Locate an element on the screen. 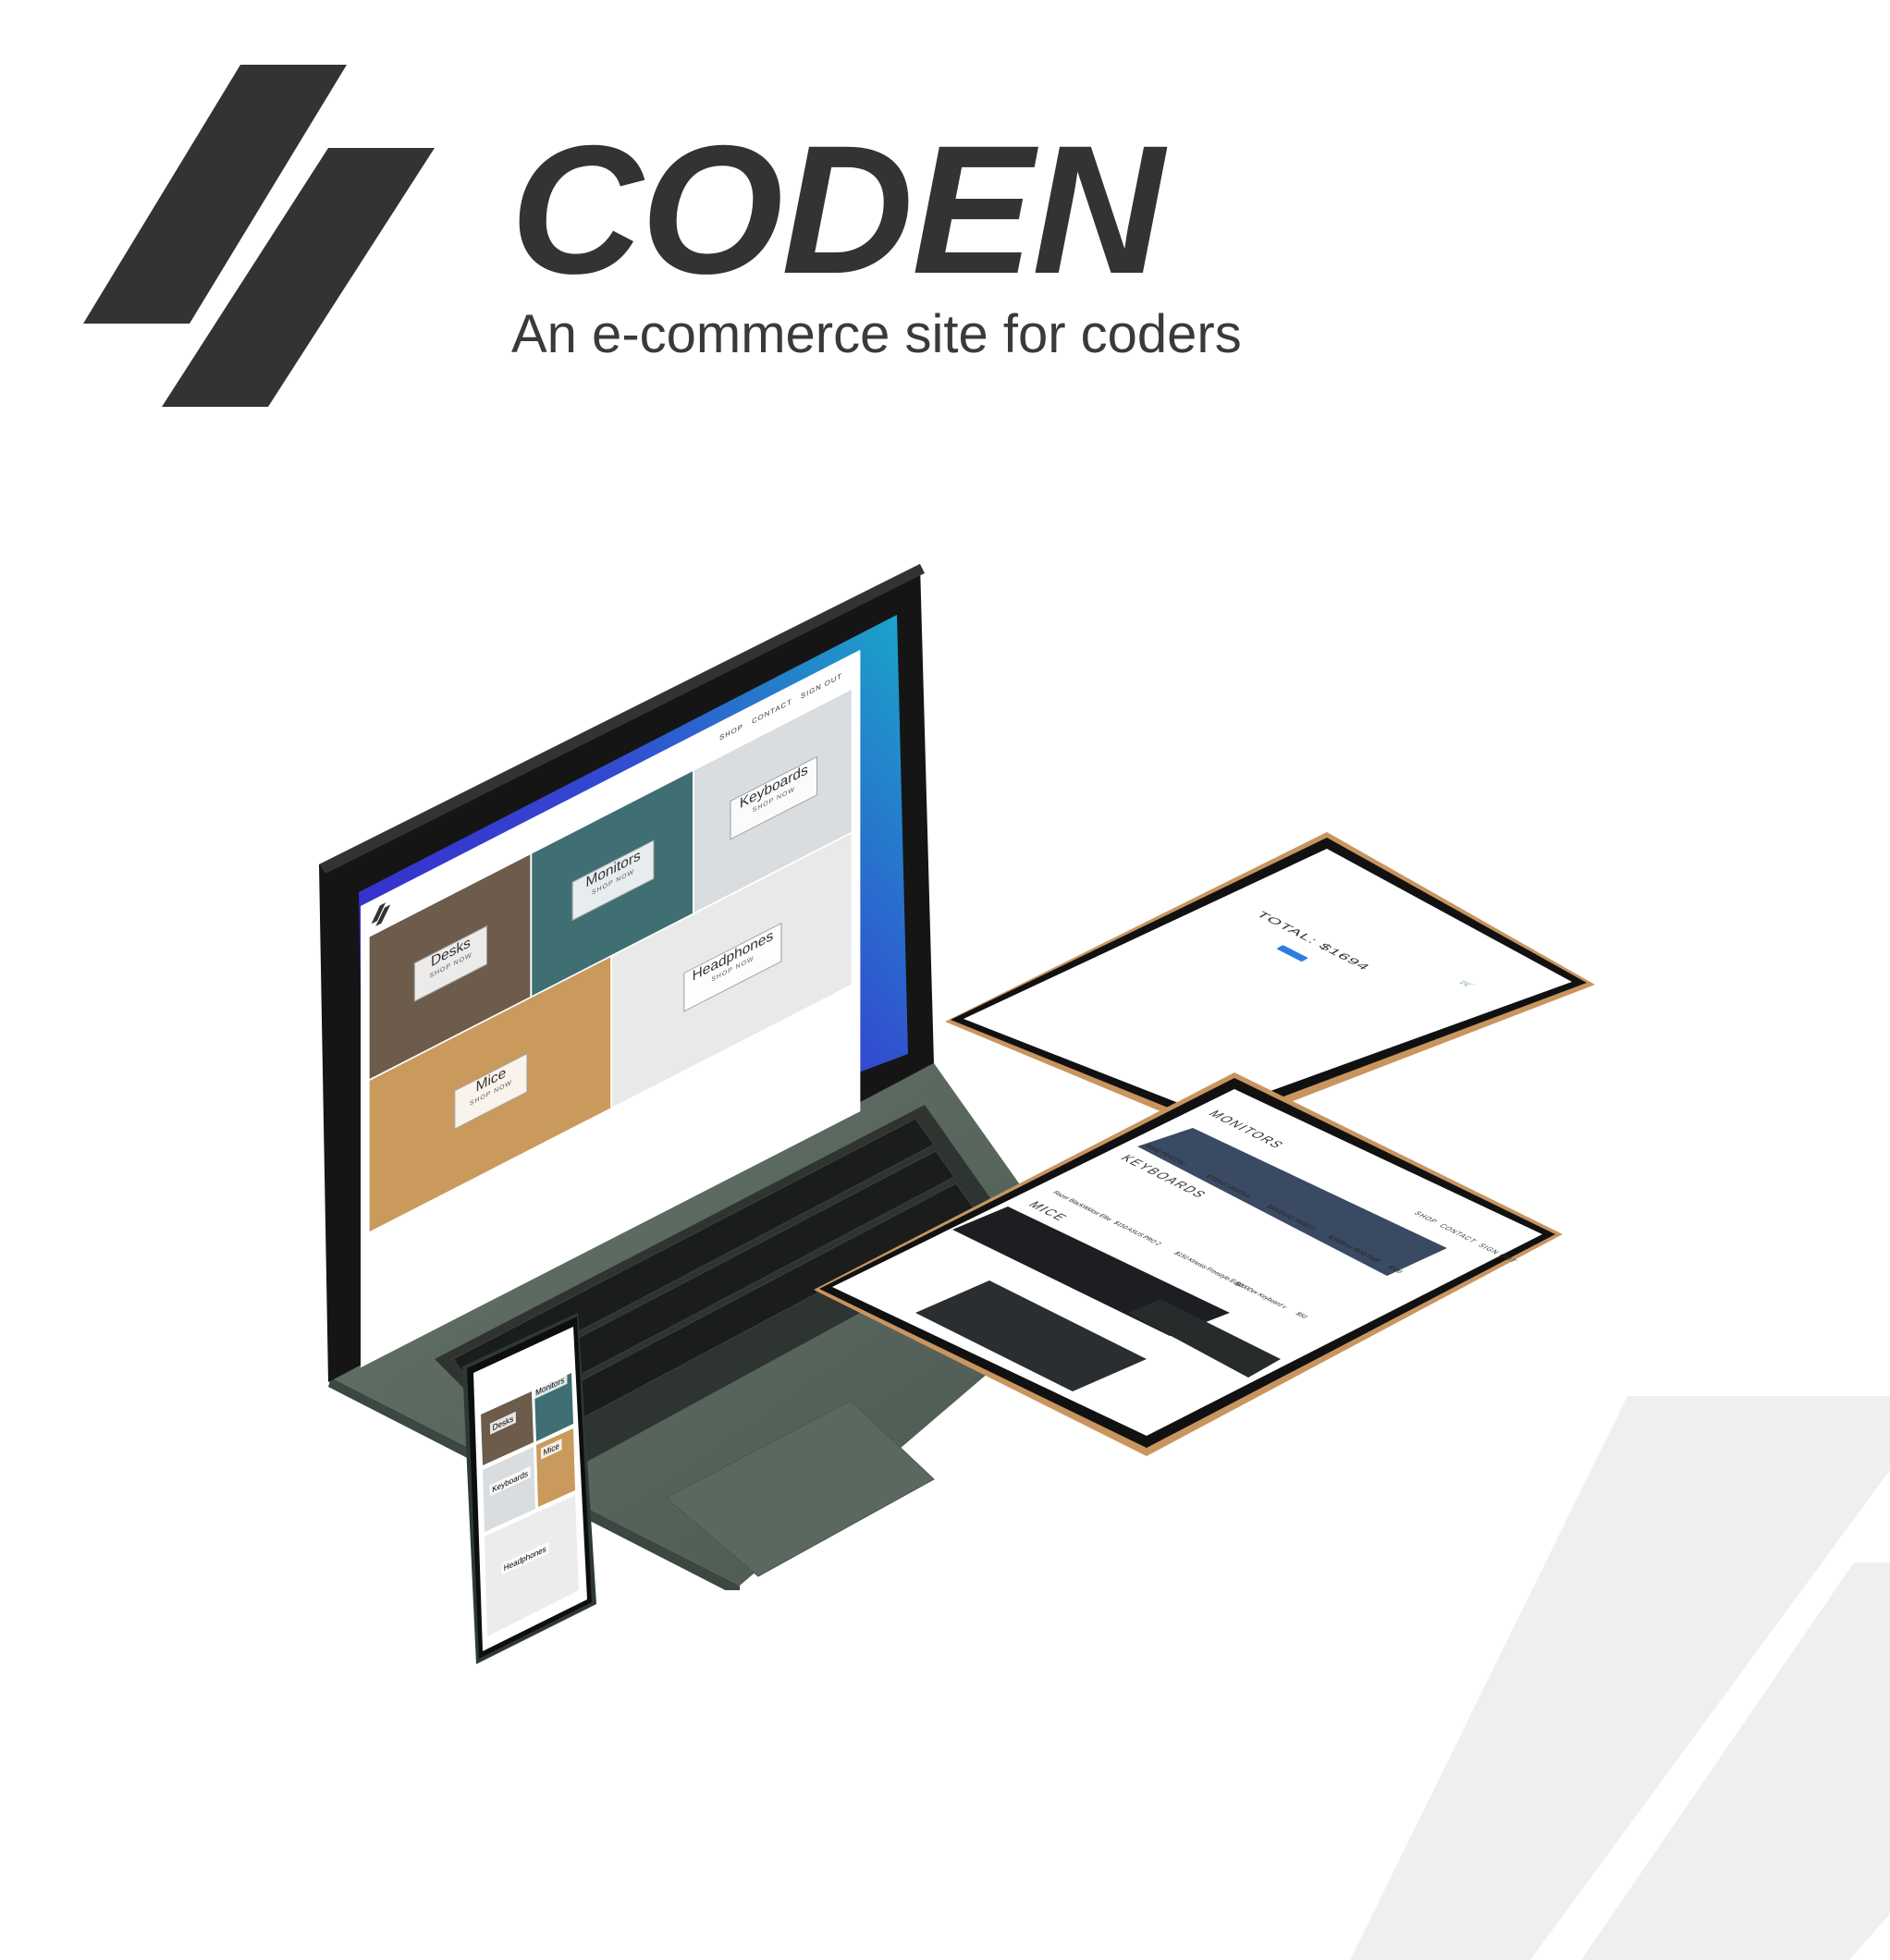  monitor-item-4: $500 is located at coordinates (1394, 1270).